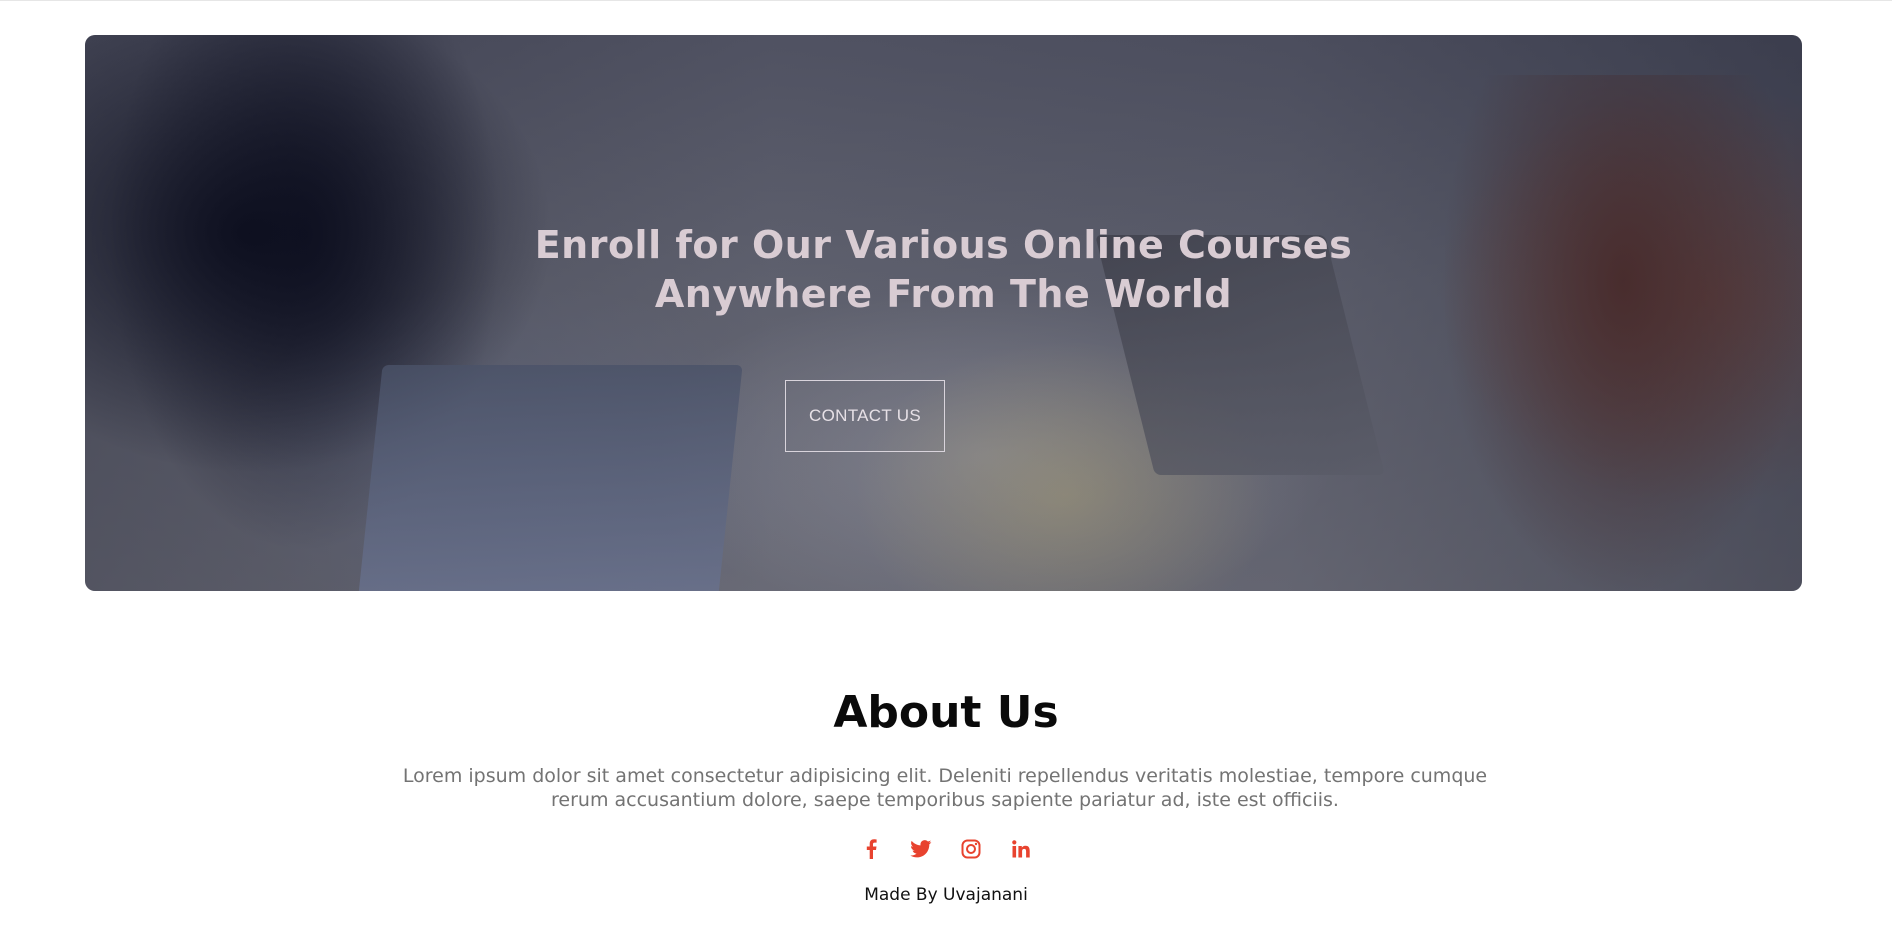 The width and height of the screenshot is (1892, 926). What do you see at coordinates (943, 294) in the screenshot?
I see `hero-title-line-2: Anywhere From The World` at bounding box center [943, 294].